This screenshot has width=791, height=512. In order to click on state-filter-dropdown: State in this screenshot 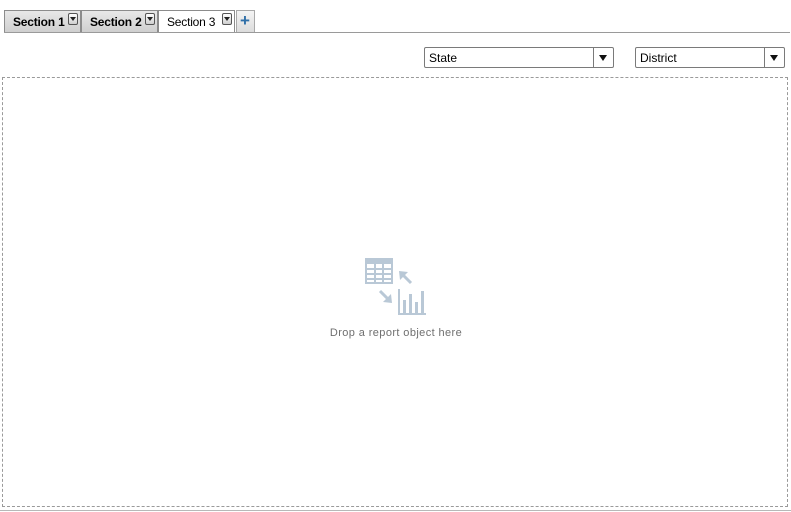, I will do `click(519, 57)`.